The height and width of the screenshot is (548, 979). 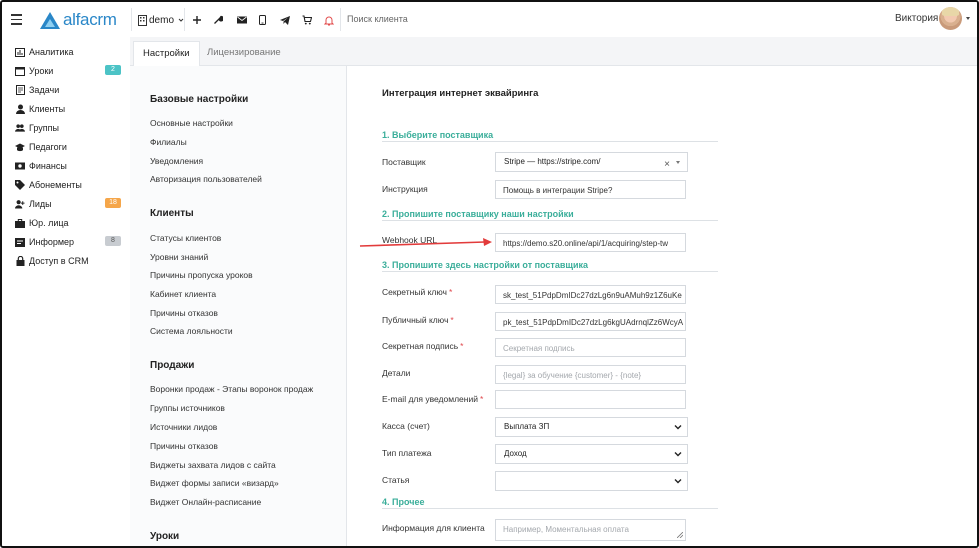 I want to click on tab-settings: Настройки, so click(x=166, y=54).